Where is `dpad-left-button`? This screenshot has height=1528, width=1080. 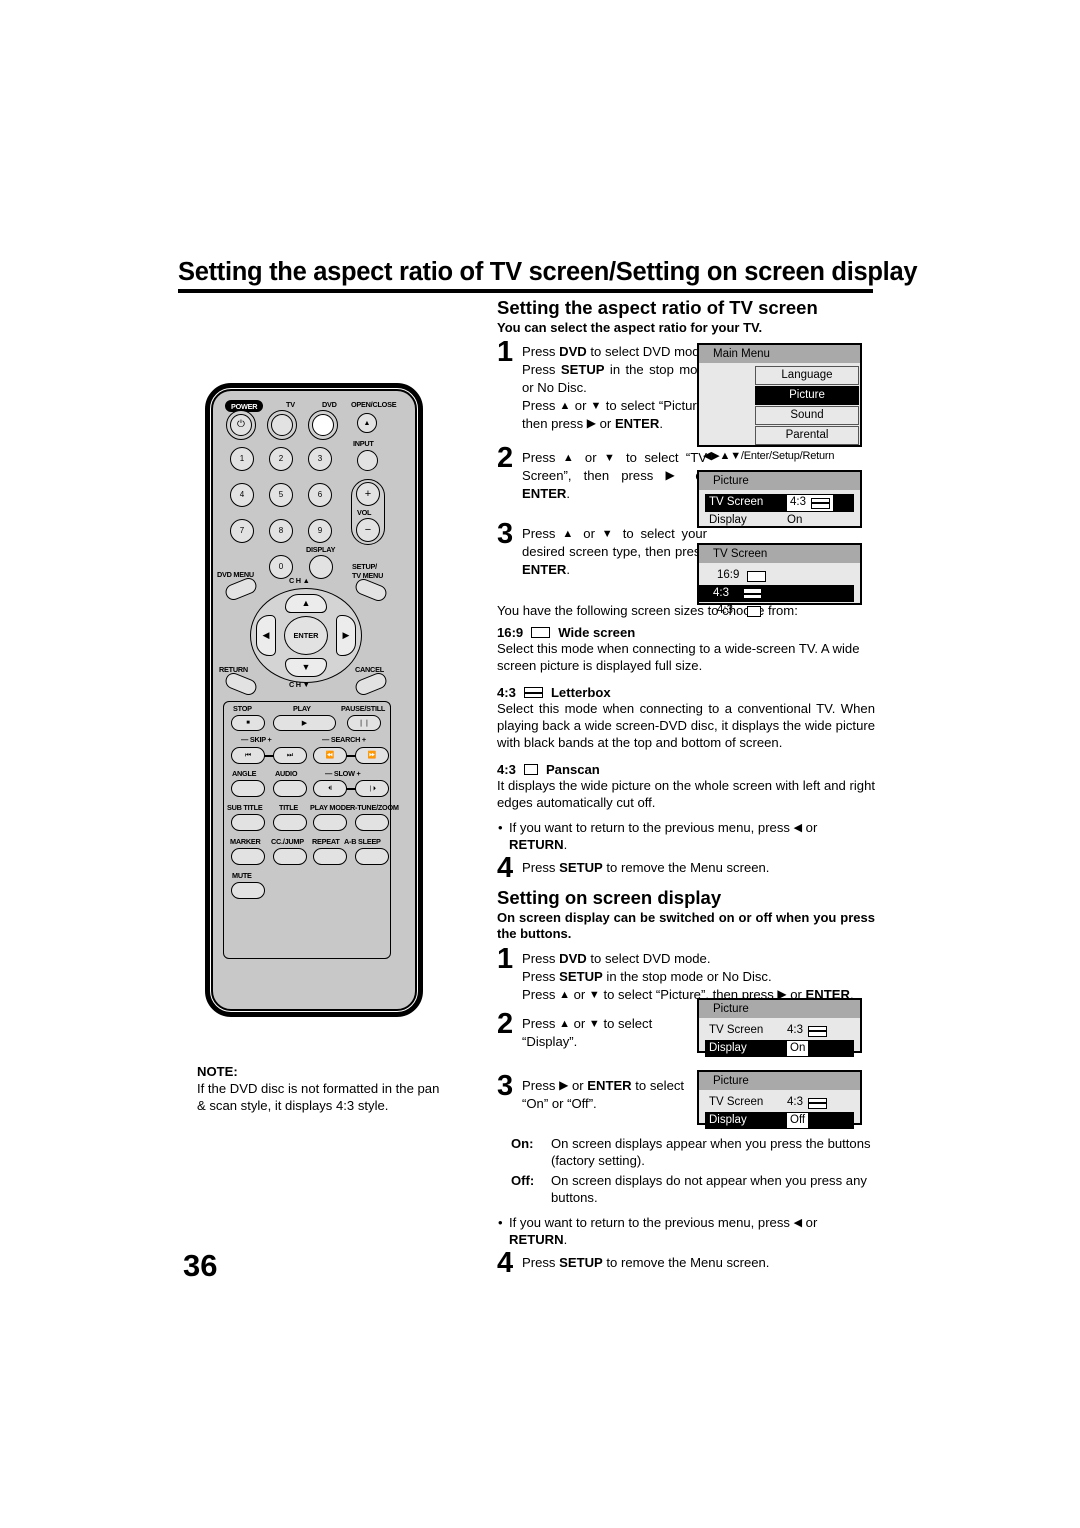
dpad-left-button is located at coordinates (266, 635).